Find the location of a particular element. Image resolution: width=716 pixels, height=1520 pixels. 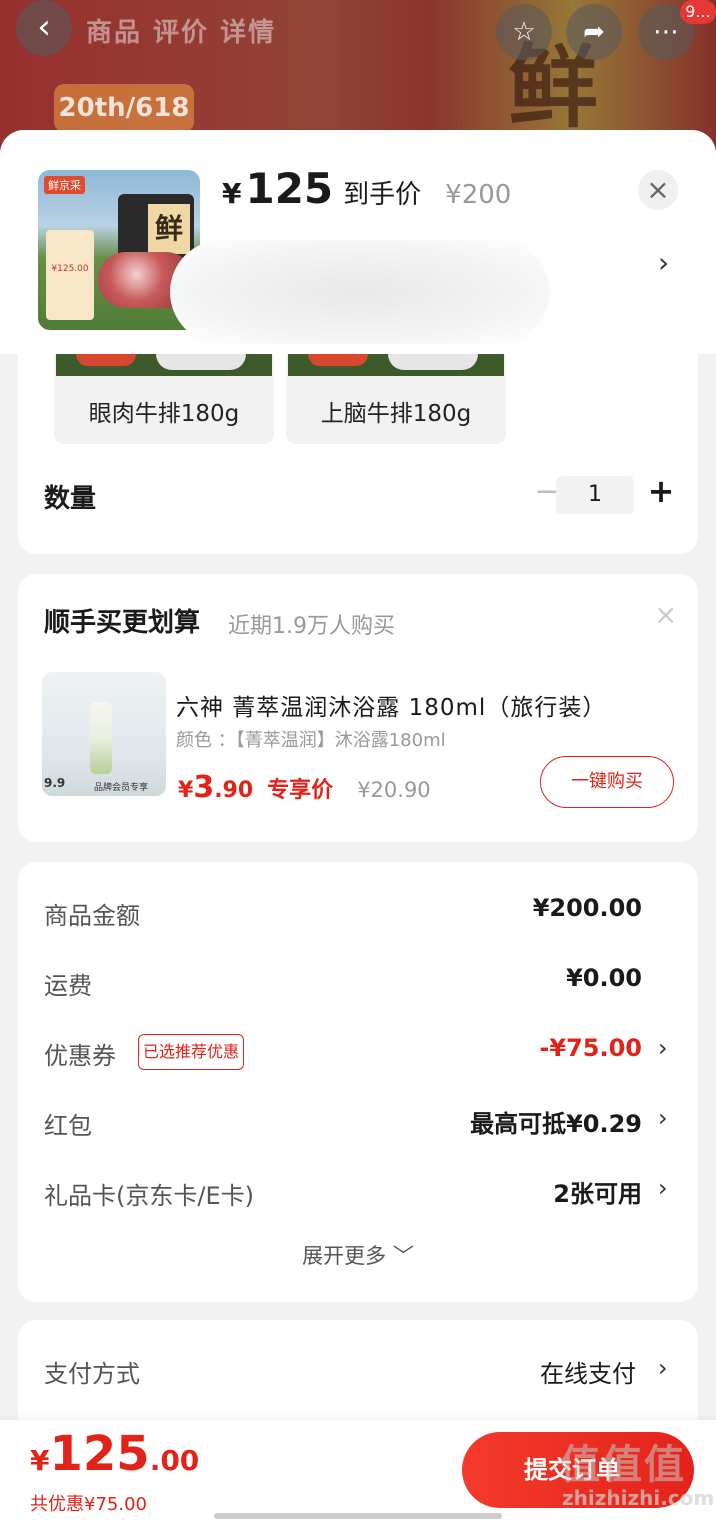

row-label: 礼品卡(京东卡/E卡) is located at coordinates (149, 1196).